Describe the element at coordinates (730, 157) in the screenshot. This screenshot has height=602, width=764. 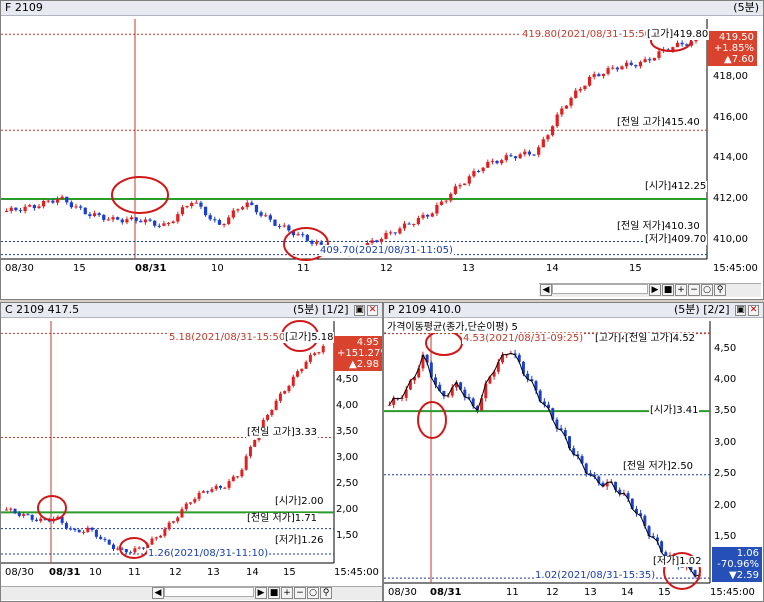
I see `ytick: 414,00` at that location.